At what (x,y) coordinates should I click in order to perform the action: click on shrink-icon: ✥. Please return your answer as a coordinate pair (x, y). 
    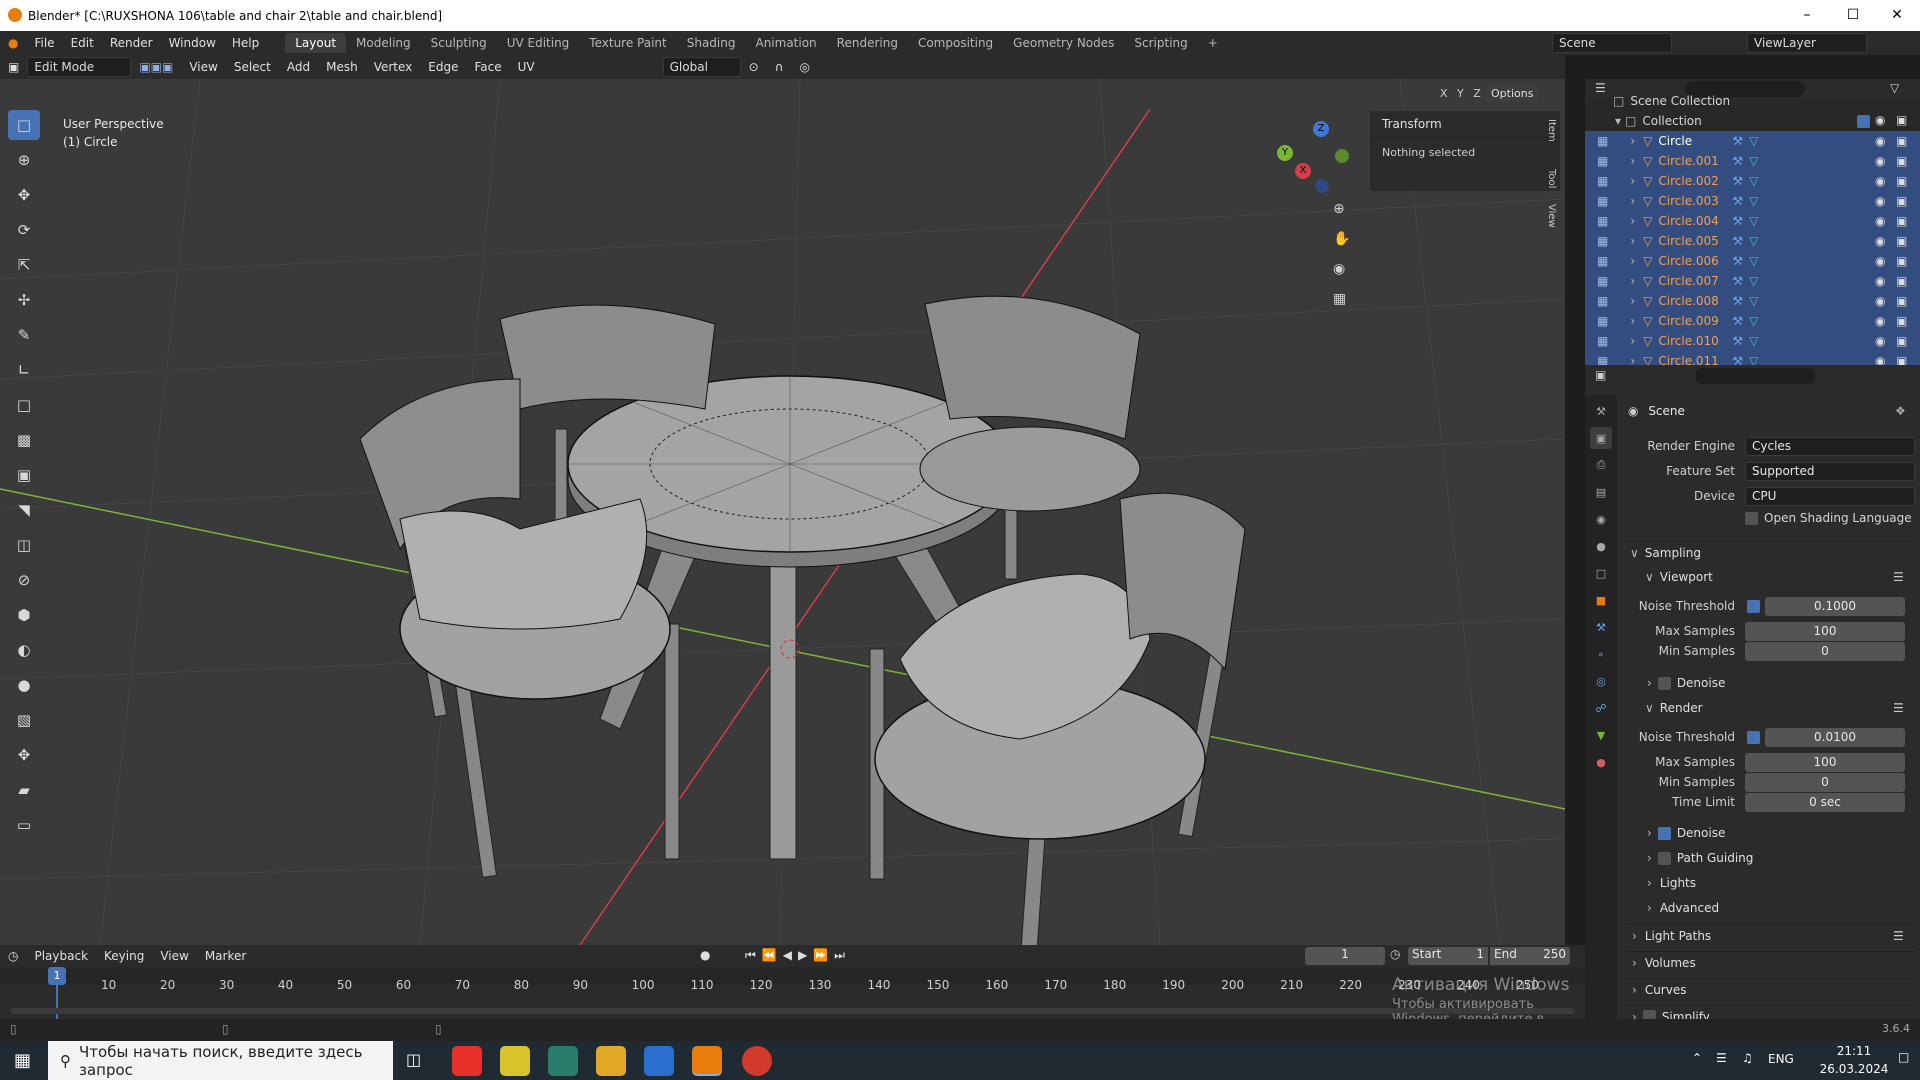
    Looking at the image, I should click on (24, 755).